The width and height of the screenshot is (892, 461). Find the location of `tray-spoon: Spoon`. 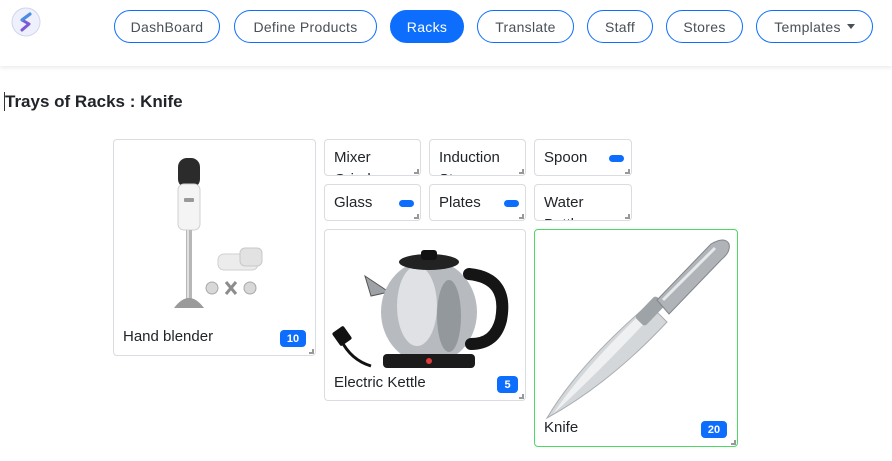

tray-spoon: Spoon is located at coordinates (583, 157).